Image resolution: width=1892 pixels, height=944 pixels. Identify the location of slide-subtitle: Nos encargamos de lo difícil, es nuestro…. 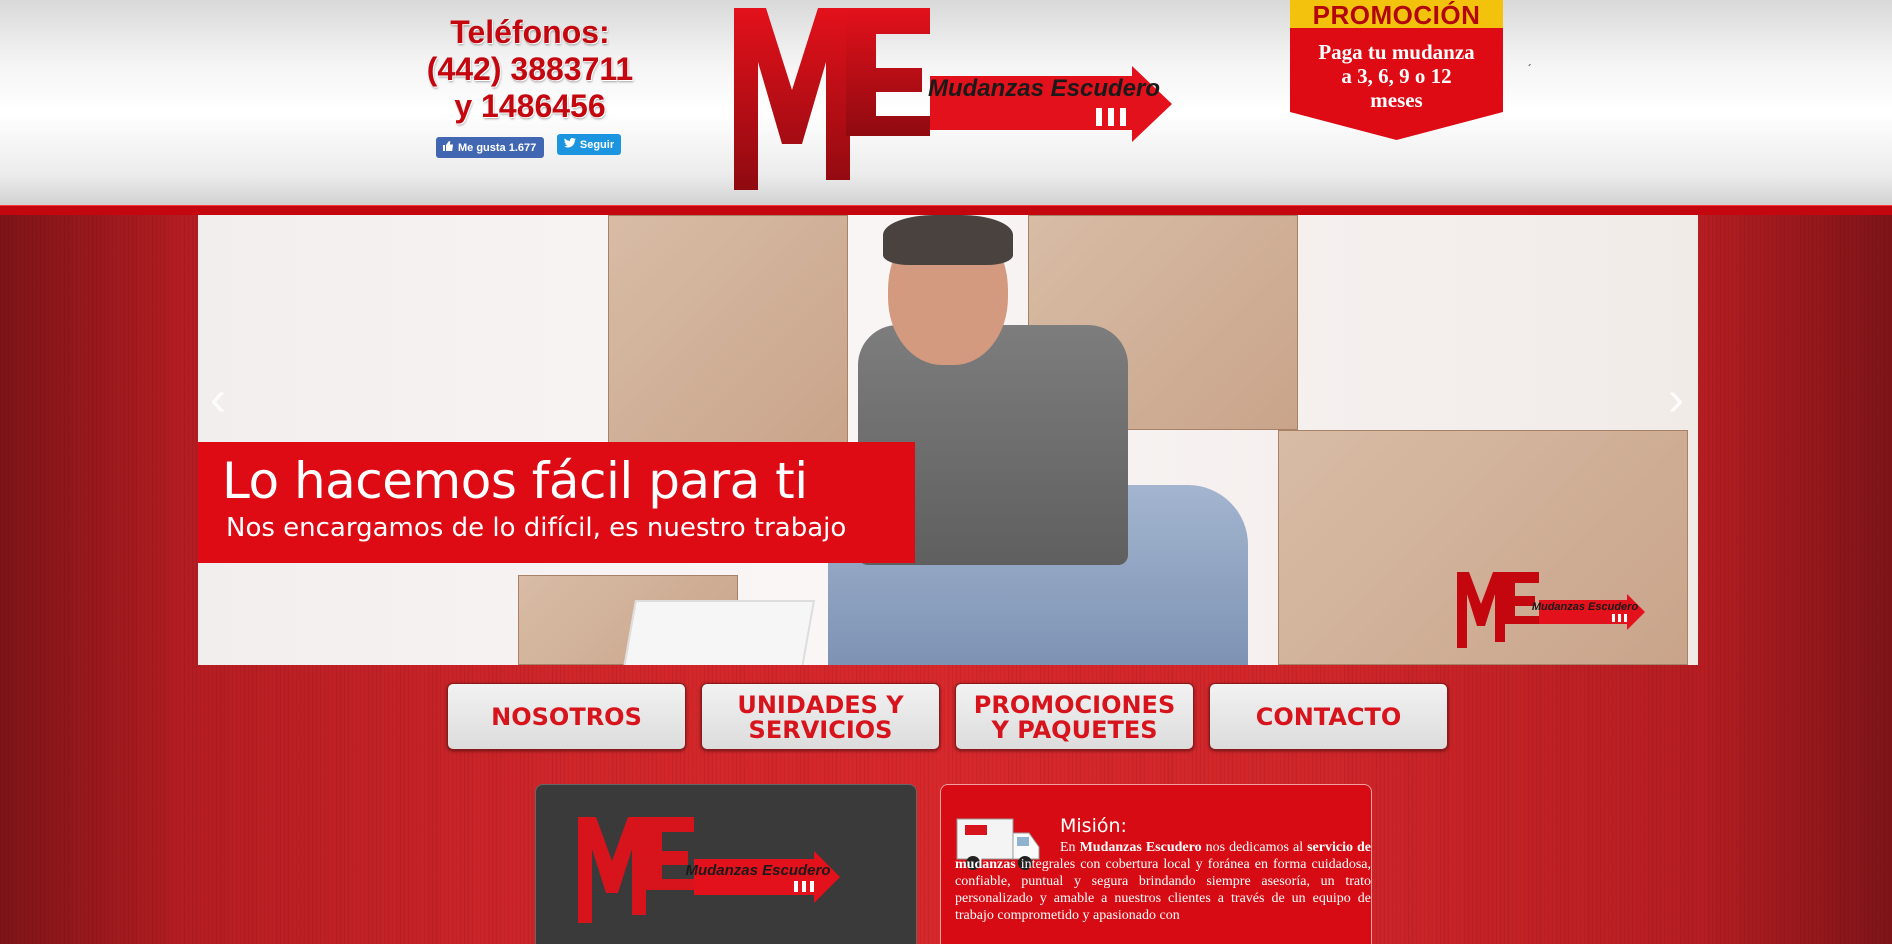
(536, 528).